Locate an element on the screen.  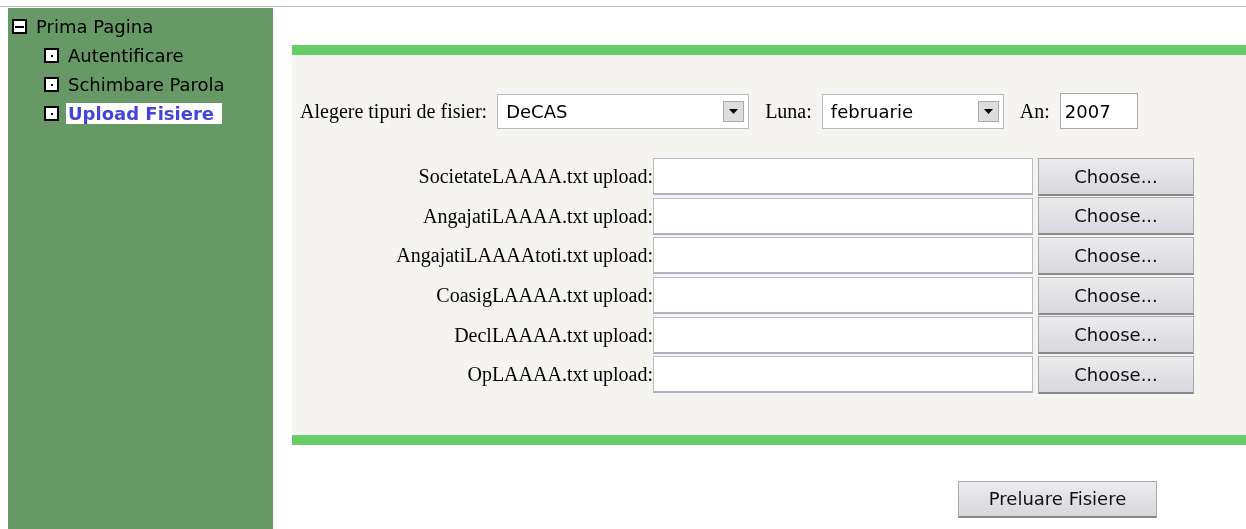
month-dropdown: februarie is located at coordinates (912, 111).